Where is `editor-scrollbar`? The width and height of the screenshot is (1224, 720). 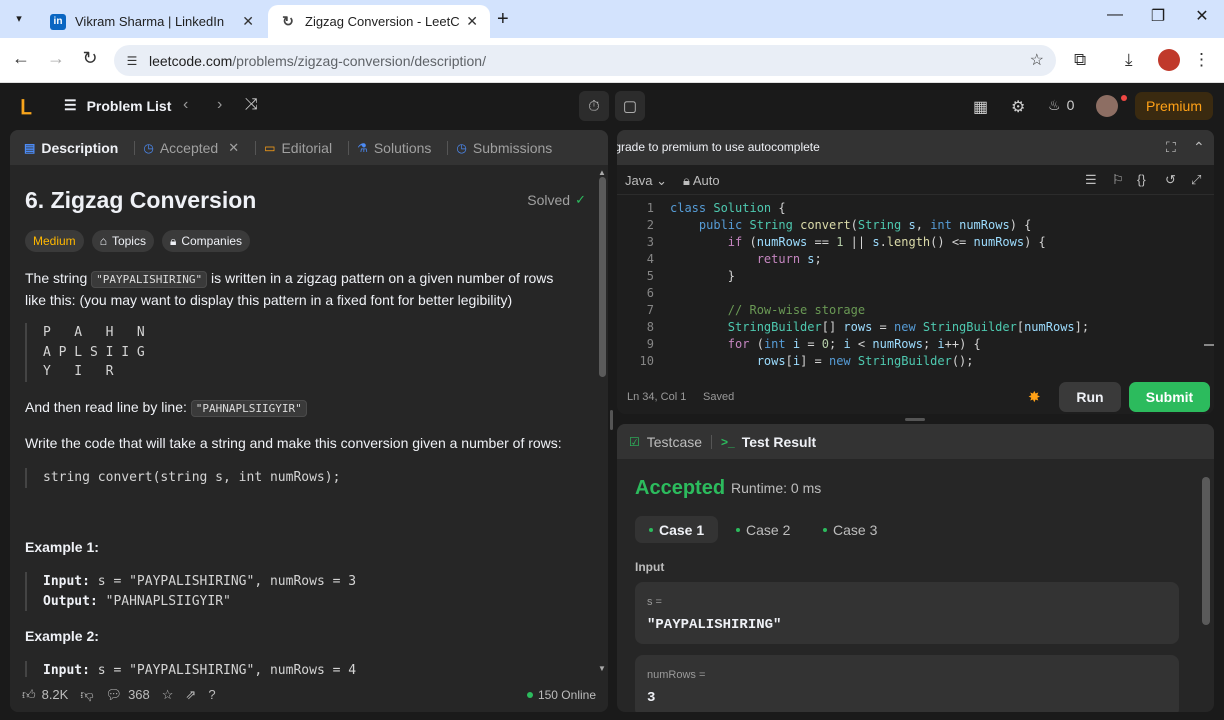 editor-scrollbar is located at coordinates (1208, 284).